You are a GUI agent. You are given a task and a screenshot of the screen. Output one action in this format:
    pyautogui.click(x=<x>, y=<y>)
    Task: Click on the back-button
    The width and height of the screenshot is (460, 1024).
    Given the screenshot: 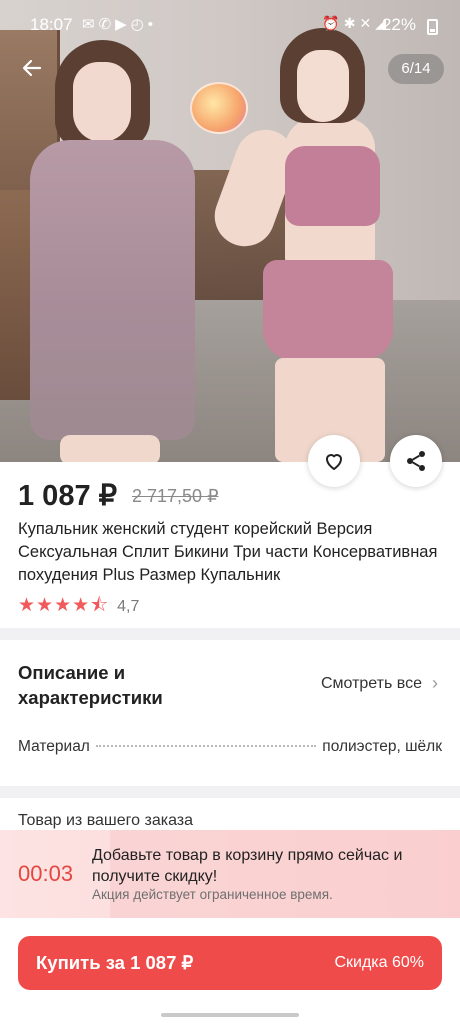 What is the action you would take?
    pyautogui.click(x=32, y=68)
    